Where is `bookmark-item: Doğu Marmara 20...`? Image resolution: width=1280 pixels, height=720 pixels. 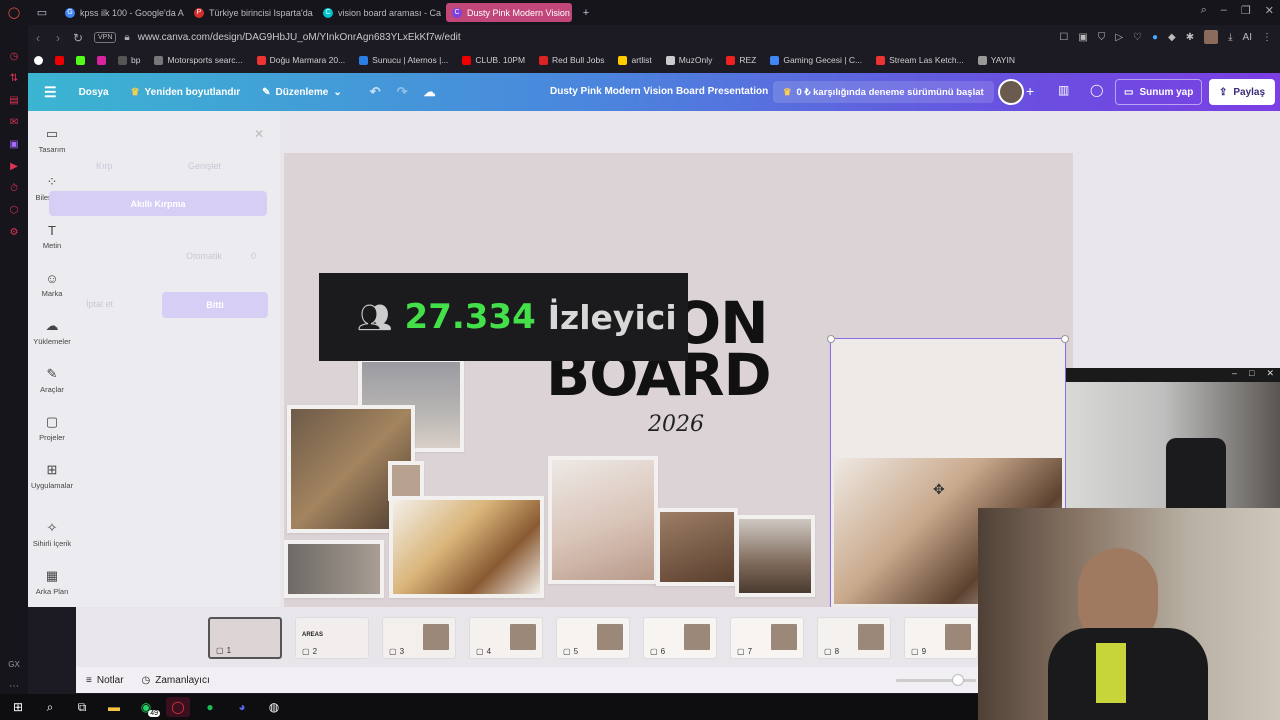
bookmark-item: Doğu Marmara 20... is located at coordinates (300, 60).